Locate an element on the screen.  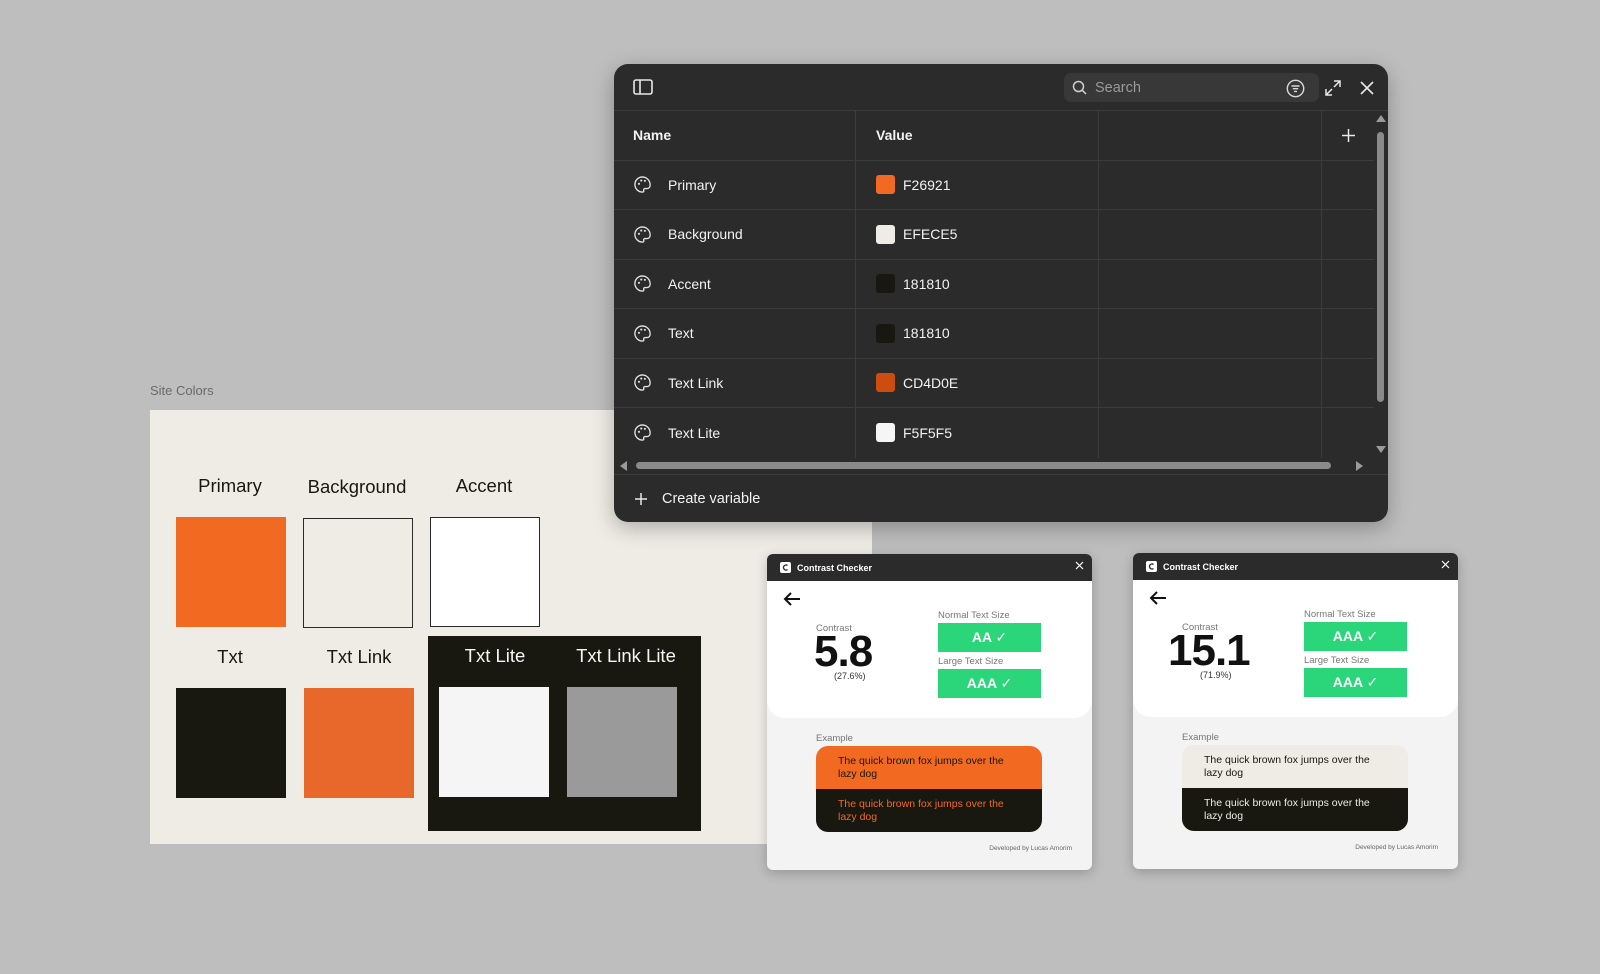
create-variable-button: Create variable is located at coordinates (1001, 498).